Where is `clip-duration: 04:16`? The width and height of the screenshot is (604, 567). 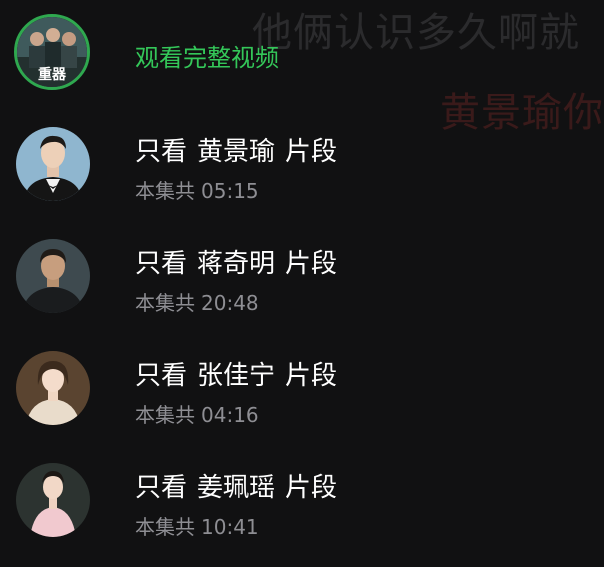 clip-duration: 04:16 is located at coordinates (230, 415).